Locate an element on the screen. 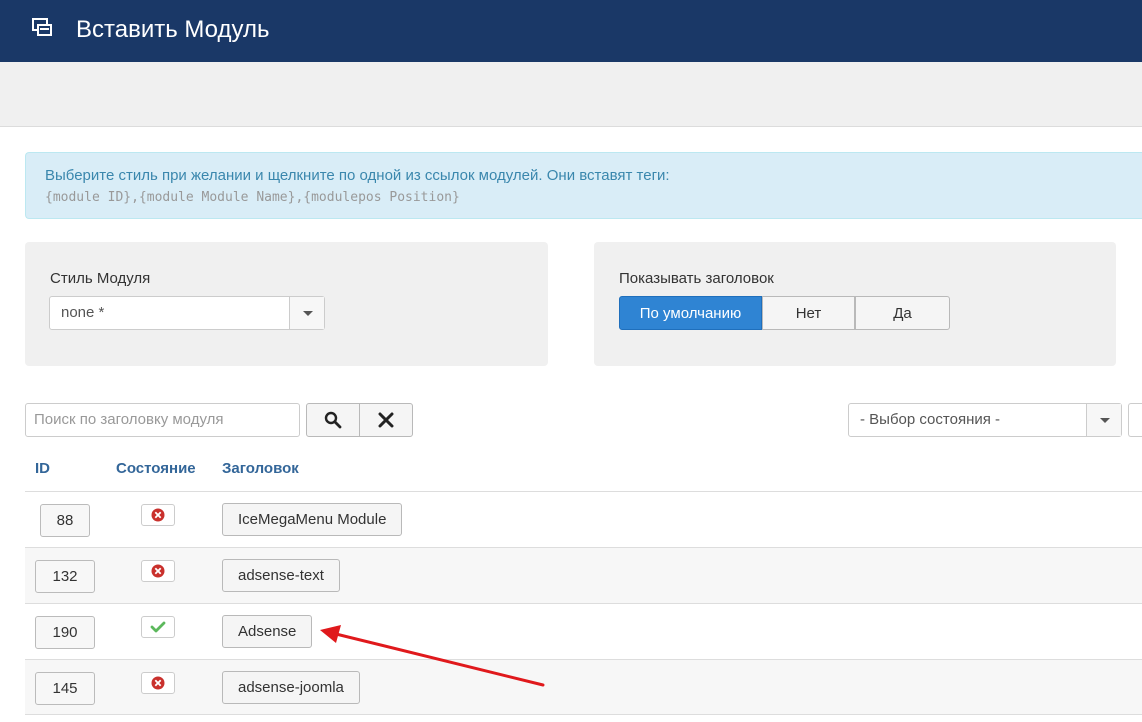 This screenshot has width=1142, height=722. show-title-toggle: По умолчанию Нет Да is located at coordinates (784, 313).